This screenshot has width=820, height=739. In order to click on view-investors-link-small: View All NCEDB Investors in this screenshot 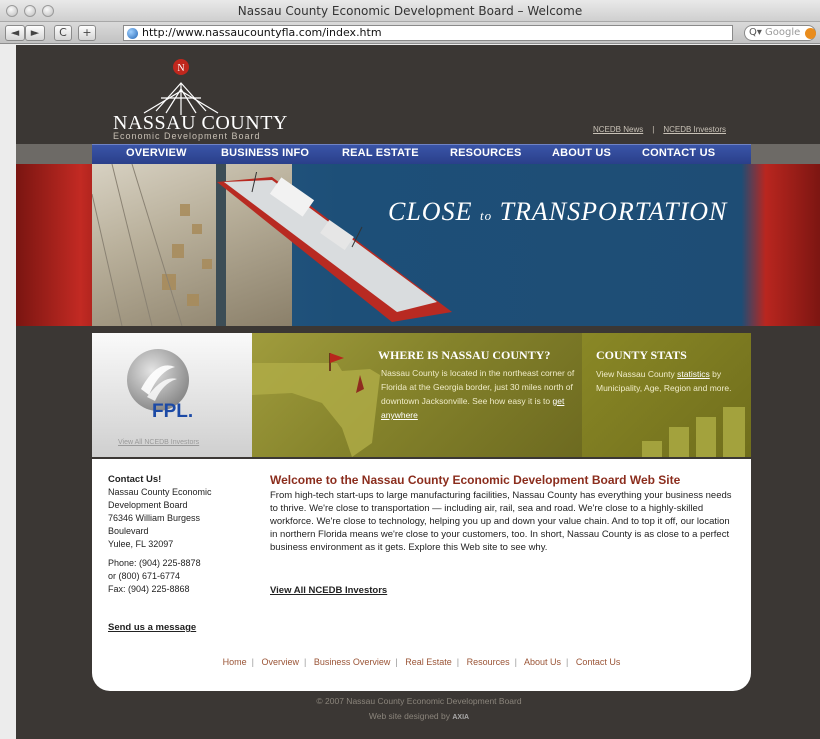, I will do `click(158, 442)`.